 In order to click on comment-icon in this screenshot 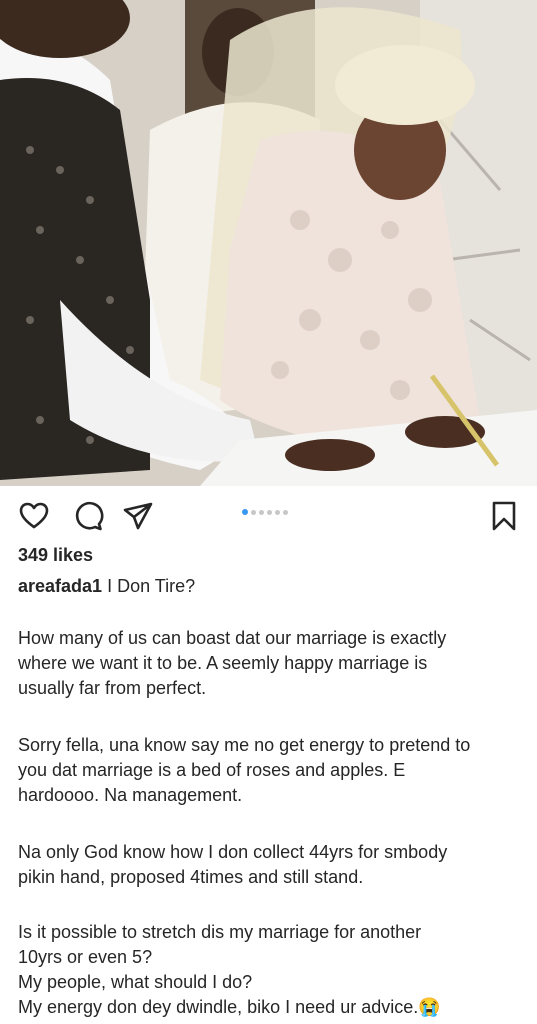, I will do `click(88, 516)`.